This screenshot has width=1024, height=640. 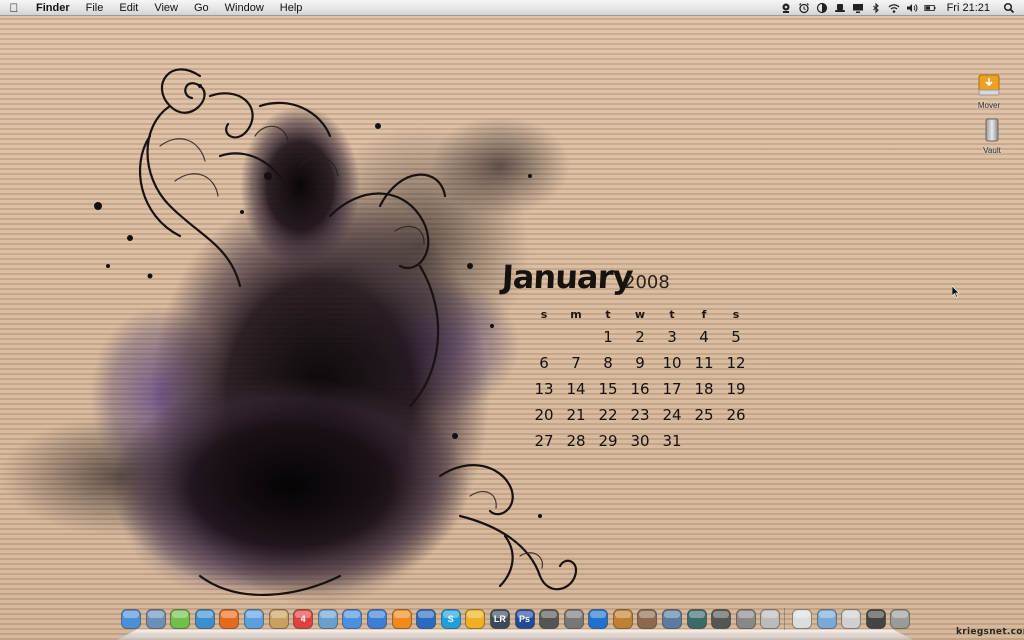 I want to click on half-moon-icon, so click(x=822, y=8).